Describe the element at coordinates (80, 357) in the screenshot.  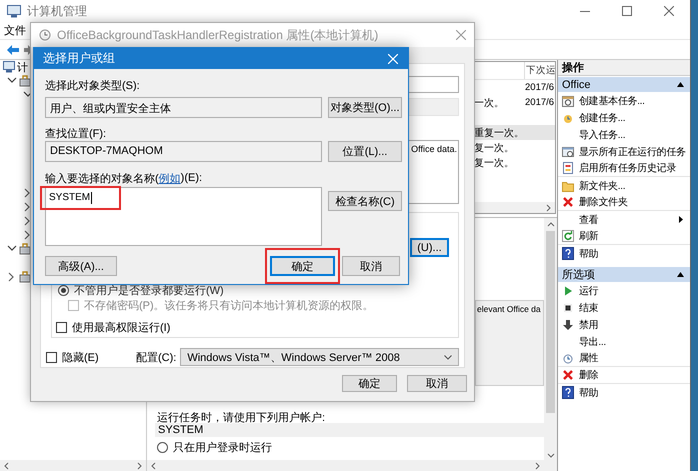
I see `checkbox-label: 隐藏(E)` at that location.